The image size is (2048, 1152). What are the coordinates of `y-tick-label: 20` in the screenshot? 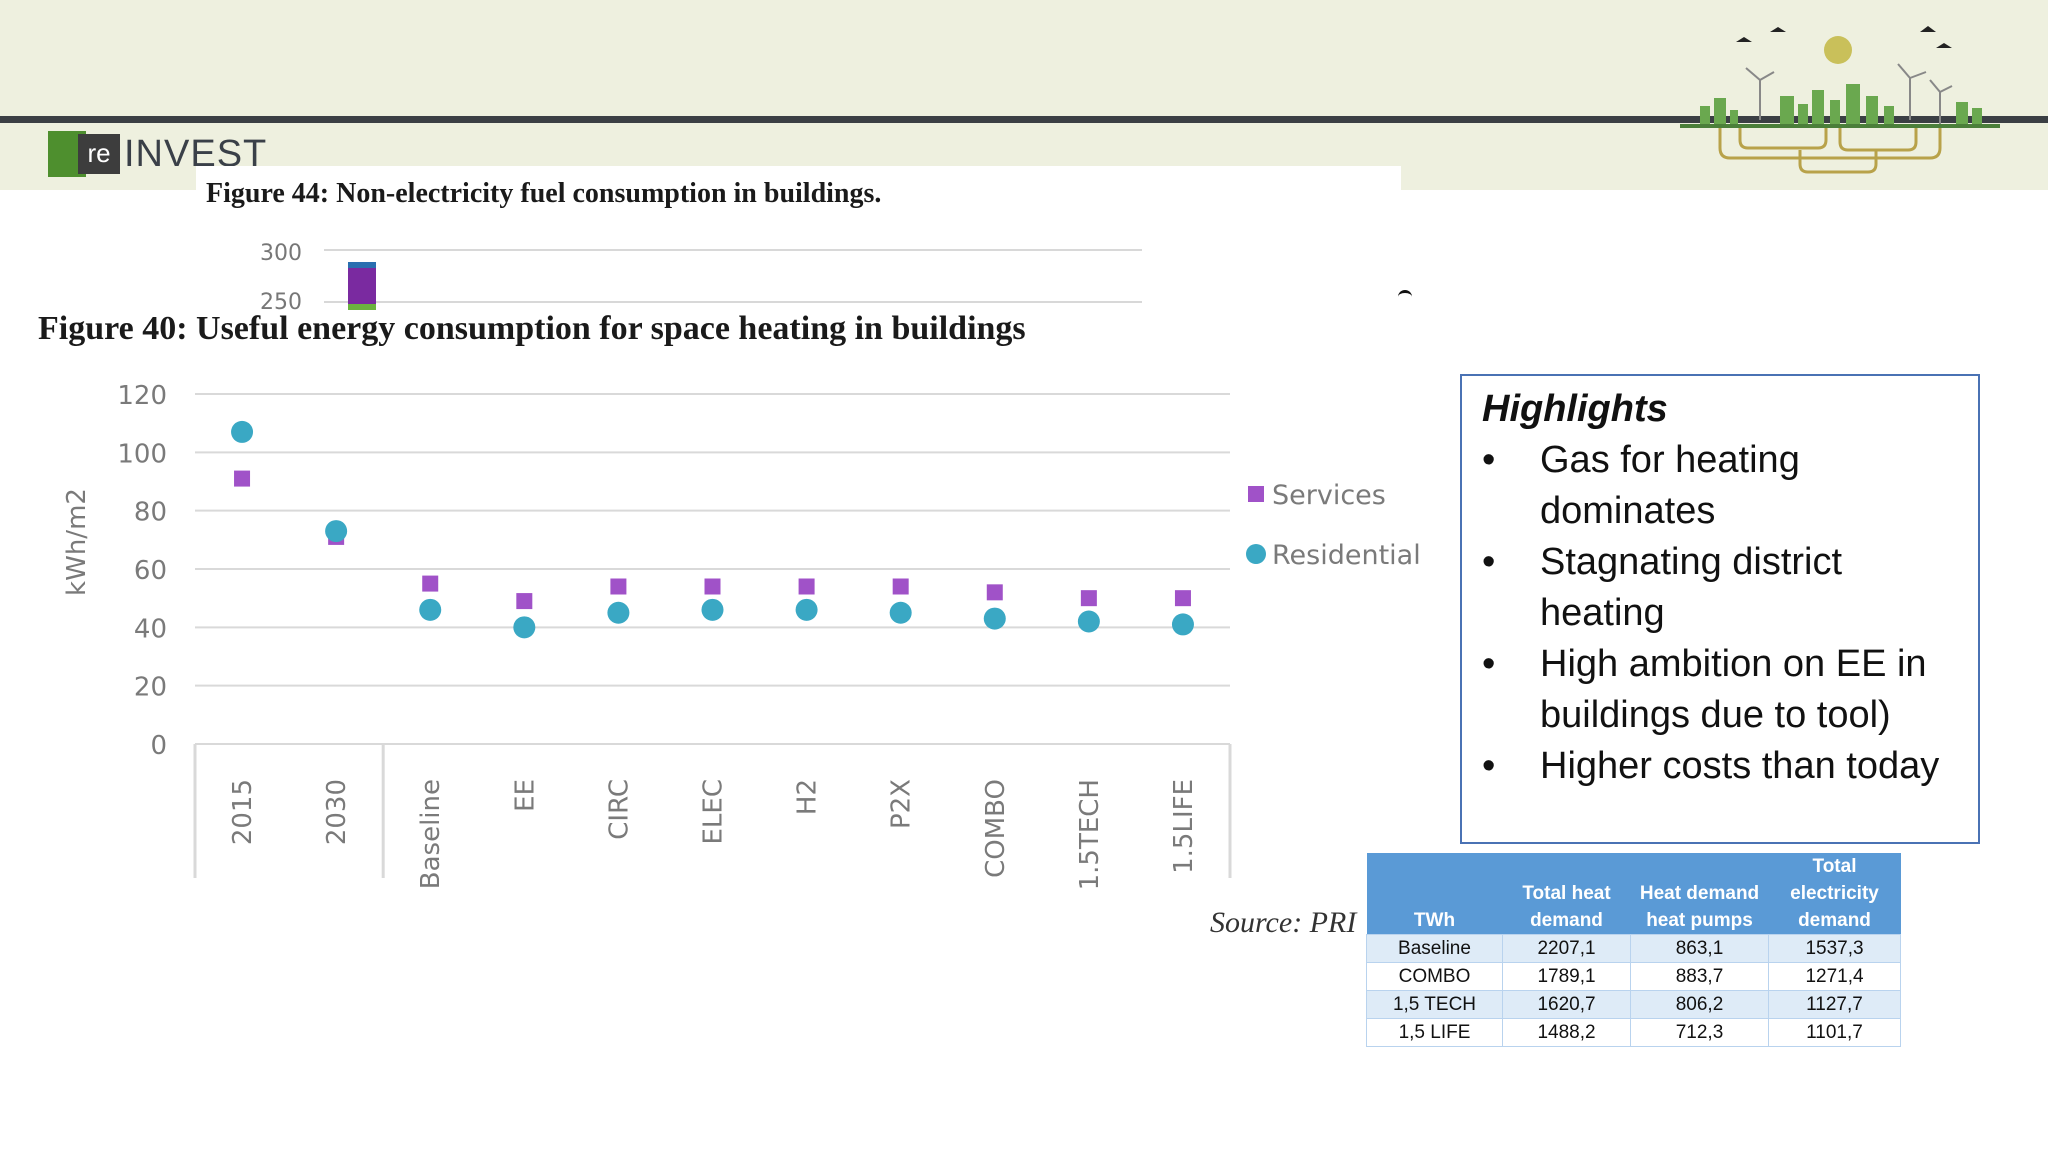 It's located at (150, 688).